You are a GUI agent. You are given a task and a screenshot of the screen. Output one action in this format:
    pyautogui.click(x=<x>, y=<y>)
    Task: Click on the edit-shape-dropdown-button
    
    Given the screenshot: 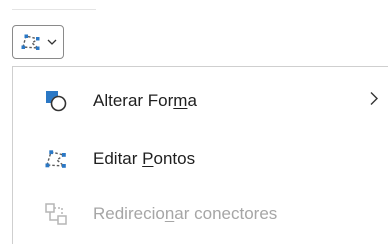 What is the action you would take?
    pyautogui.click(x=38, y=42)
    